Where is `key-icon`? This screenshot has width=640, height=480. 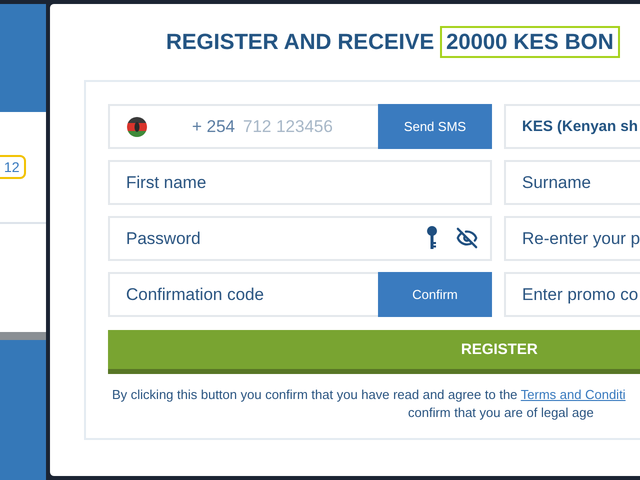 key-icon is located at coordinates (432, 238).